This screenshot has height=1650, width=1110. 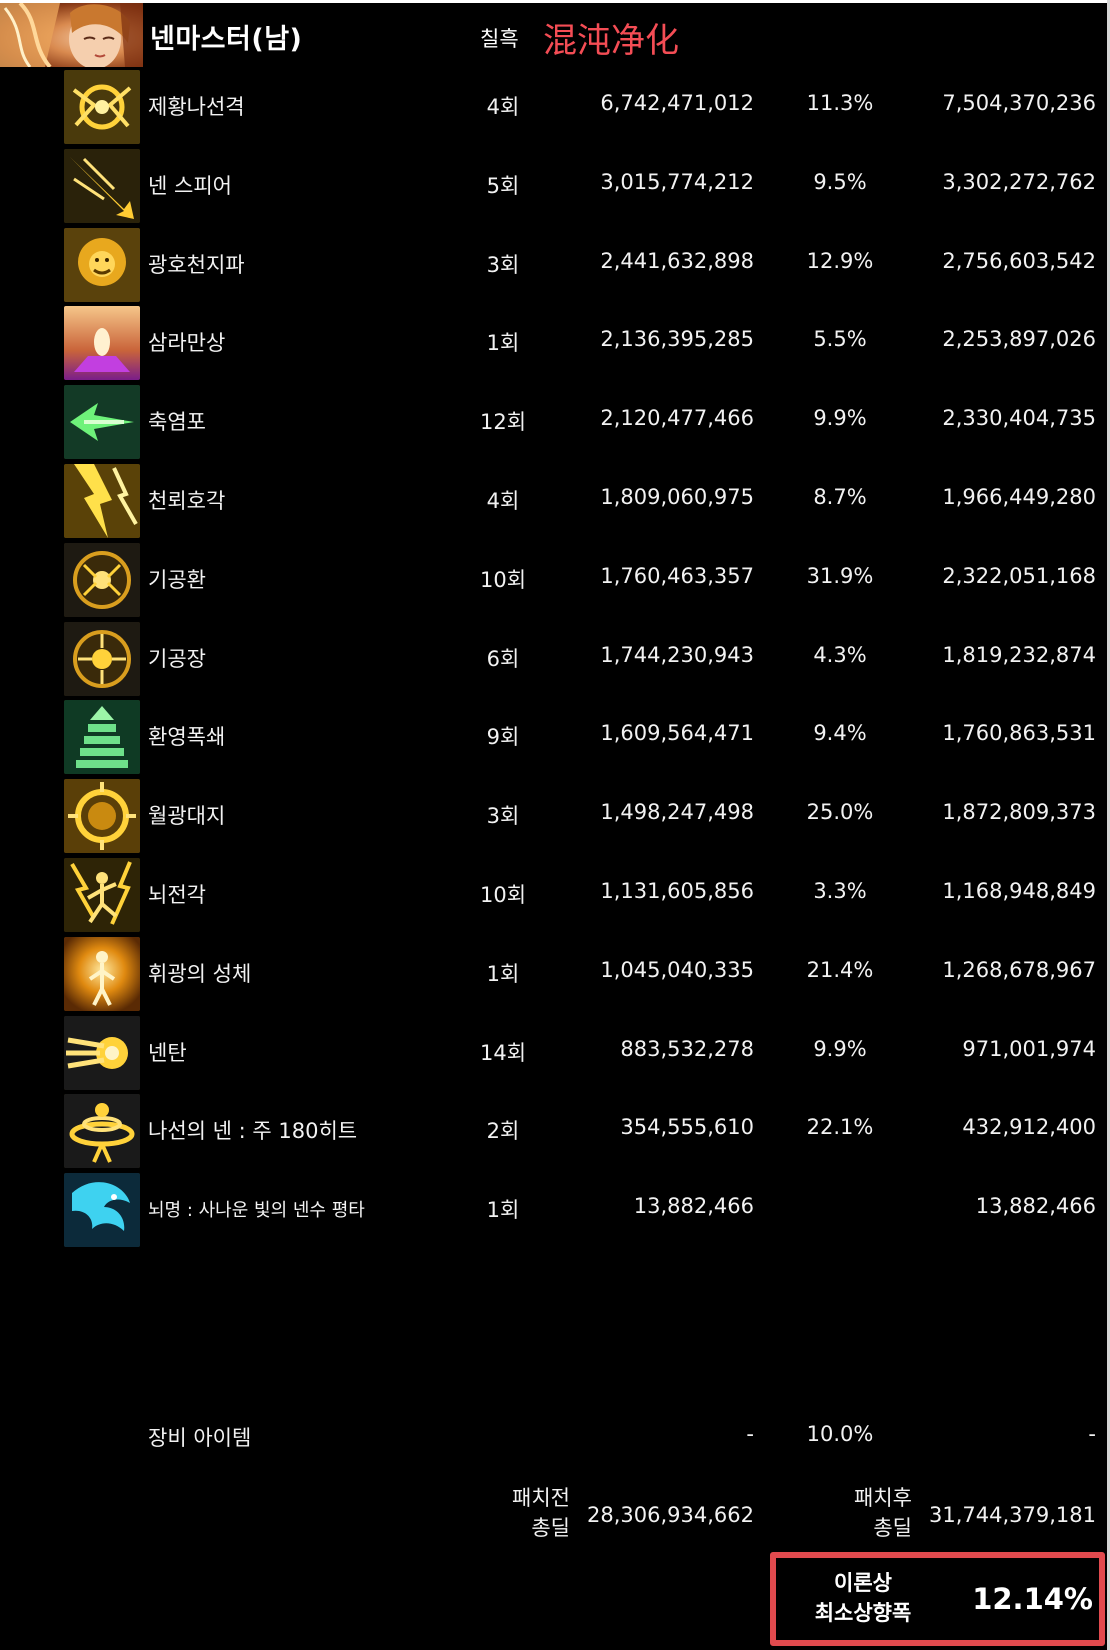 What do you see at coordinates (550, 1052) in the screenshot?
I see `table-row: 넨탄 14회 883,532,278 9.9% 971,001,974` at bounding box center [550, 1052].